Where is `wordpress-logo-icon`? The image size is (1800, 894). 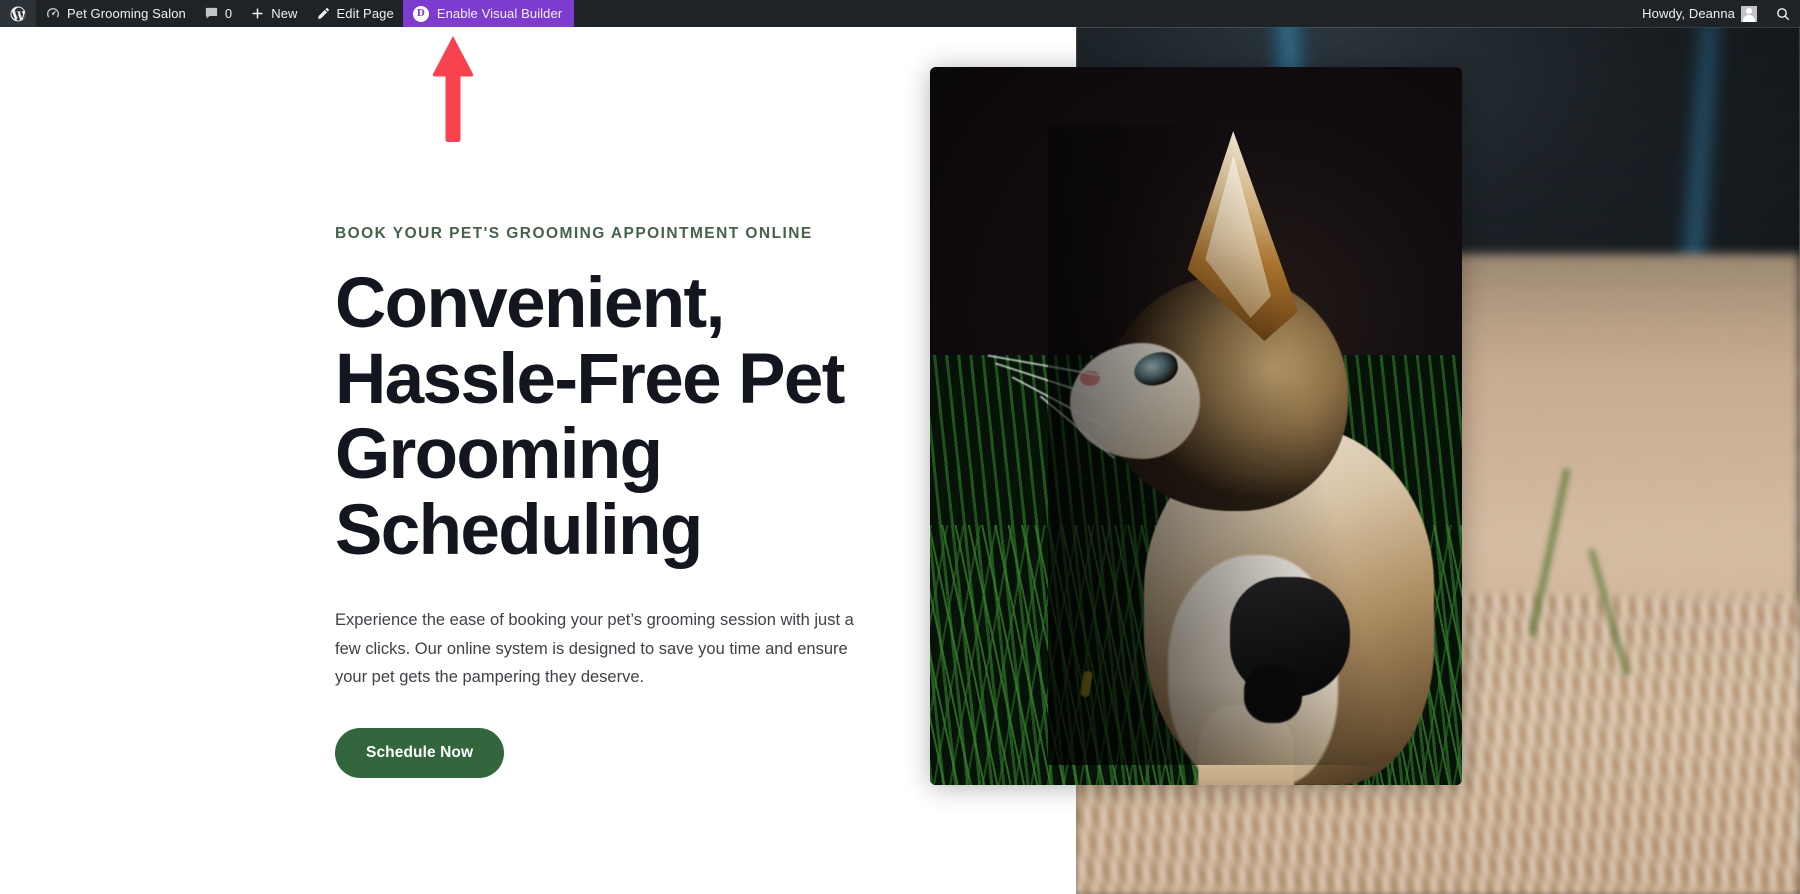
wordpress-logo-icon is located at coordinates (18, 14).